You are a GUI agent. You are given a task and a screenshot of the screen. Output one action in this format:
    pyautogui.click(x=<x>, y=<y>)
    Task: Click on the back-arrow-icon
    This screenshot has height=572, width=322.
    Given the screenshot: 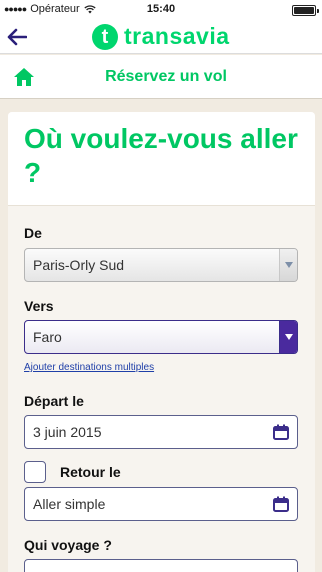 What is the action you would take?
    pyautogui.click(x=17, y=37)
    